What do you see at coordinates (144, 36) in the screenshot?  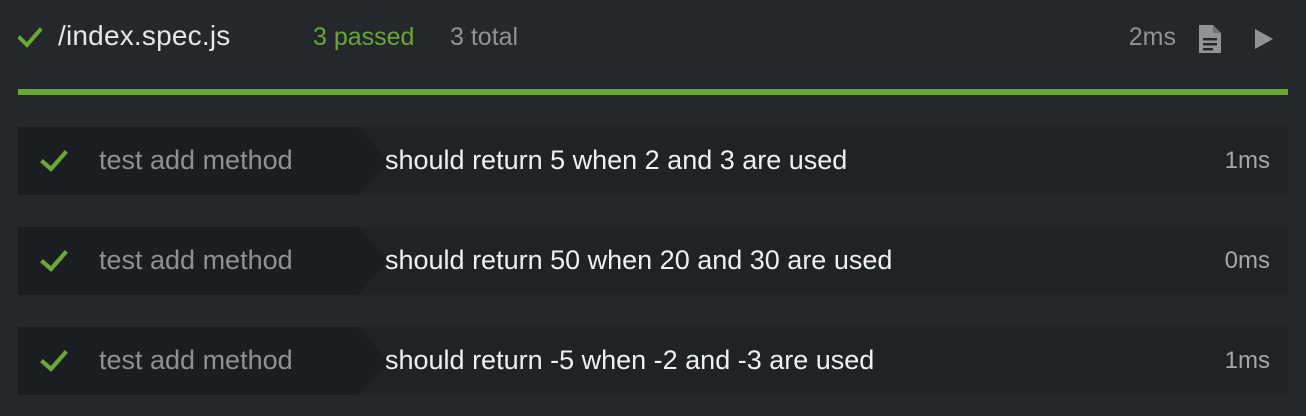 I see `file-name: /index.spec.js` at bounding box center [144, 36].